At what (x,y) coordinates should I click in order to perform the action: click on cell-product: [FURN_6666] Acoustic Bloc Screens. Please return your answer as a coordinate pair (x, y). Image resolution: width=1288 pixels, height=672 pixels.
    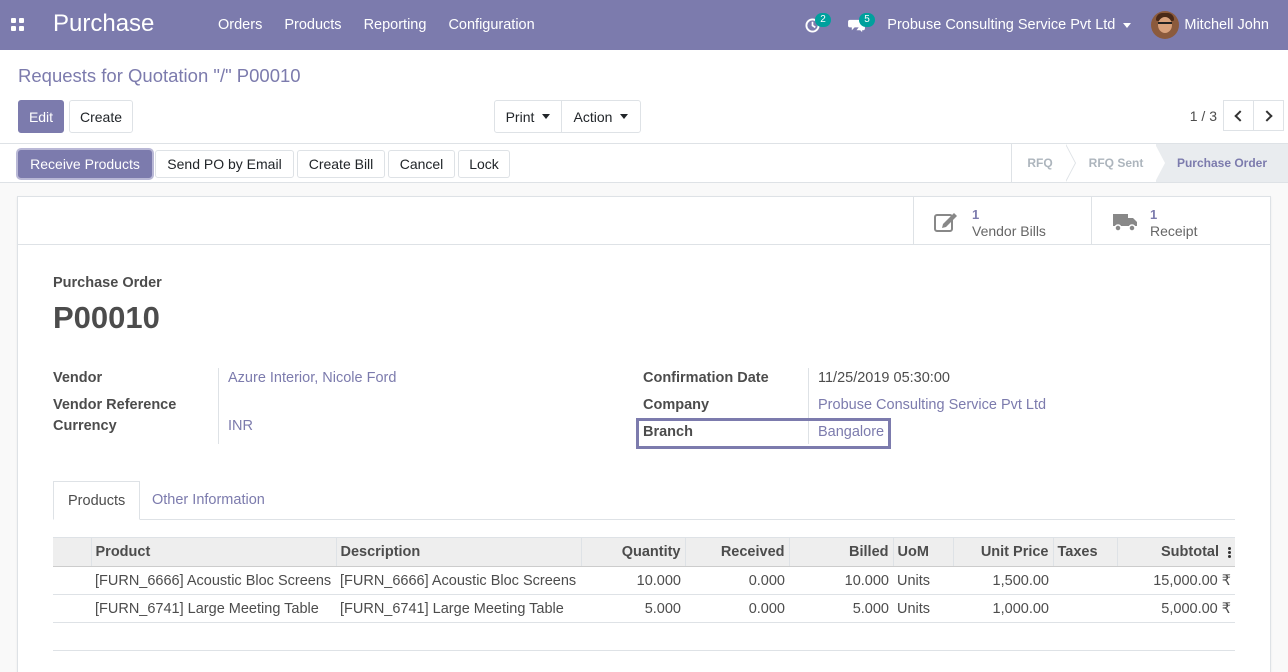
    Looking at the image, I should click on (213, 580).